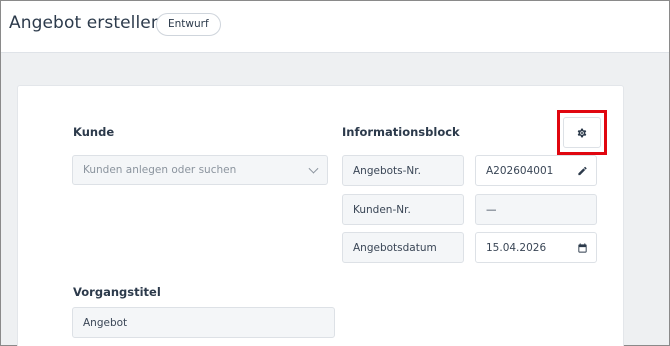  I want to click on offer-number-label-cell: Angebots-Nr., so click(403, 170).